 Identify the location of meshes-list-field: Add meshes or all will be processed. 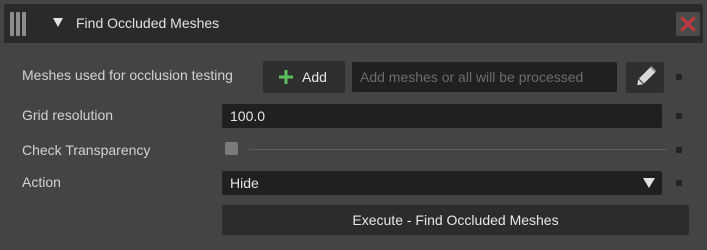
(484, 77).